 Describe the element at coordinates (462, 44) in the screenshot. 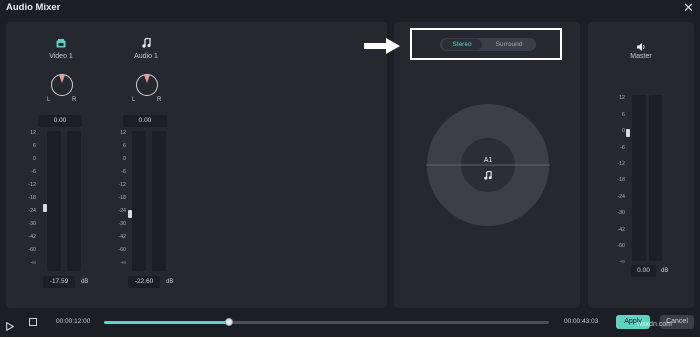

I see `stereo-mode-button: Stereo` at that location.